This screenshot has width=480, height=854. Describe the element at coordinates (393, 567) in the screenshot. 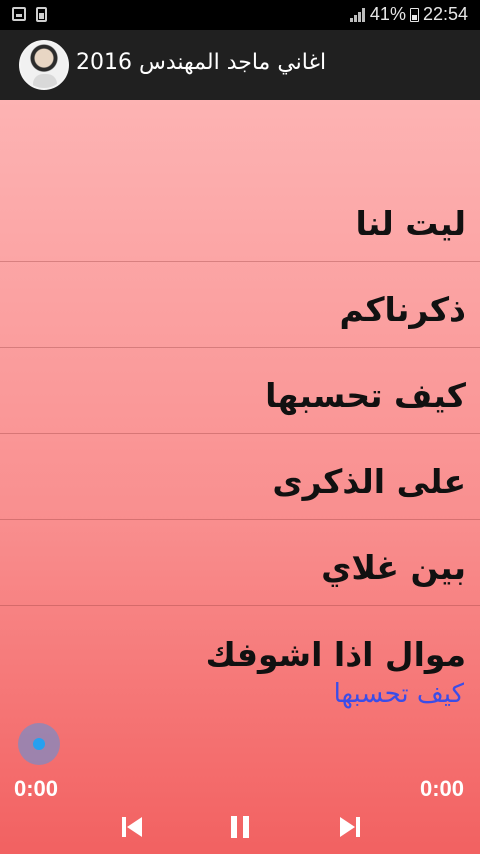

I see `song-title: بين غلاي` at that location.